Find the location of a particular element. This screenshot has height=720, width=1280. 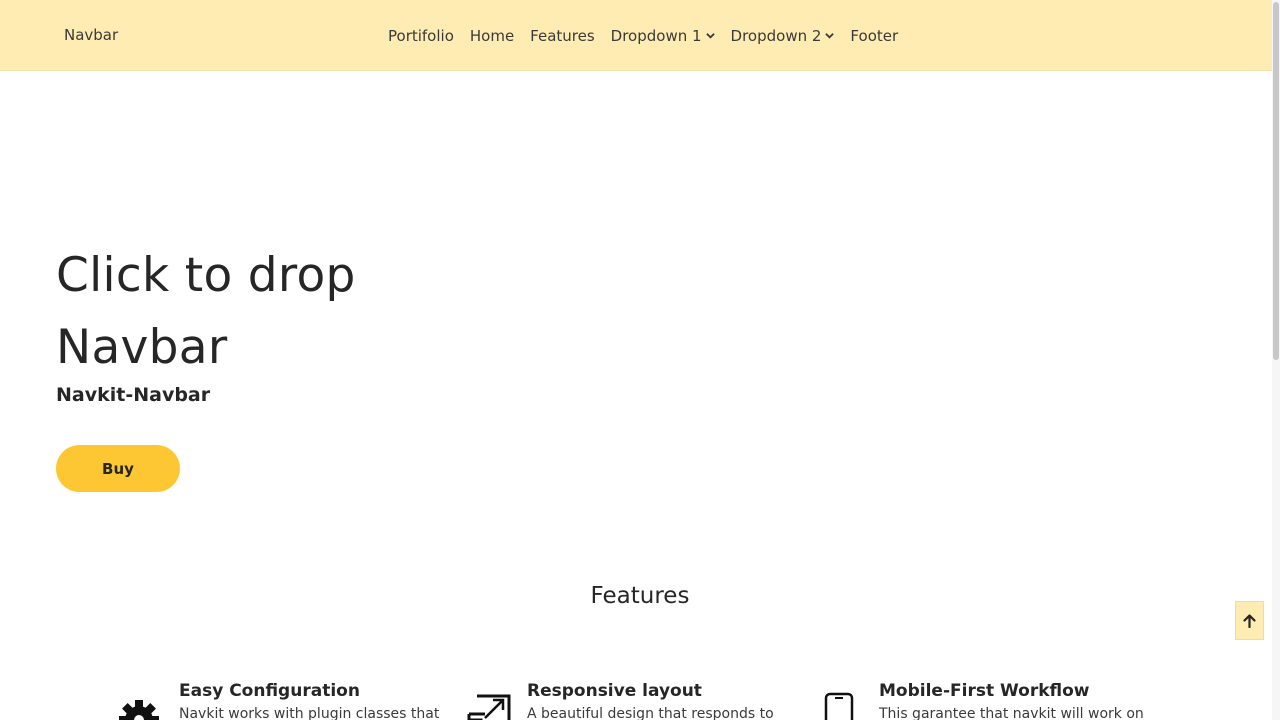

nav-item-home: Home is located at coordinates (492, 36).